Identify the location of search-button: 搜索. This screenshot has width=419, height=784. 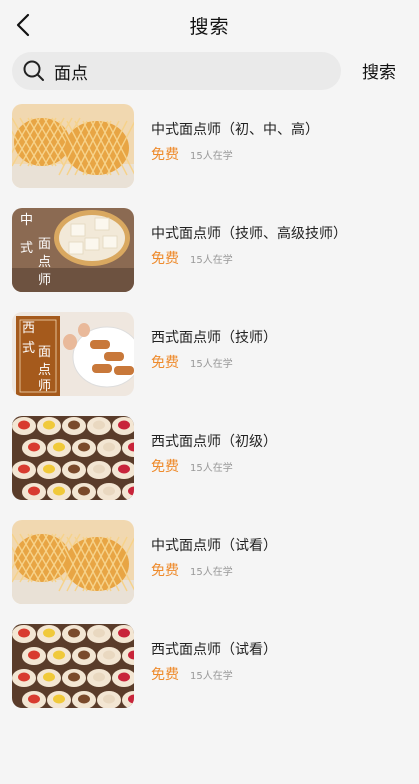
(379, 70).